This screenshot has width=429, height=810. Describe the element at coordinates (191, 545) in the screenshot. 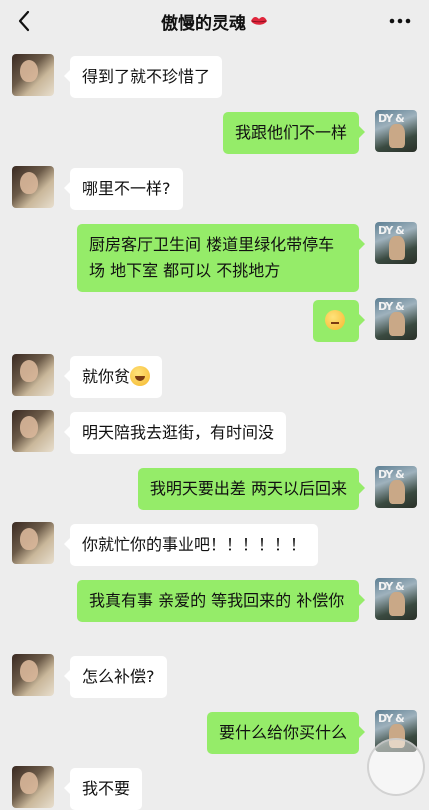

I see `message-bubble-incoming: 你就忙你的事业吧！！！！！！` at that location.